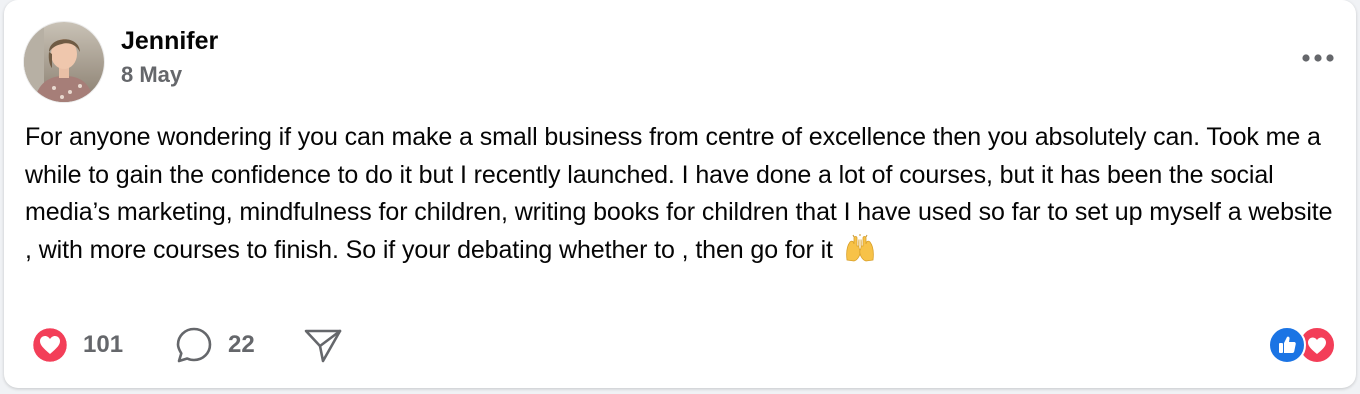 This screenshot has height=394, width=1360. I want to click on post-header: Jennifer 8 May, so click(121, 62).